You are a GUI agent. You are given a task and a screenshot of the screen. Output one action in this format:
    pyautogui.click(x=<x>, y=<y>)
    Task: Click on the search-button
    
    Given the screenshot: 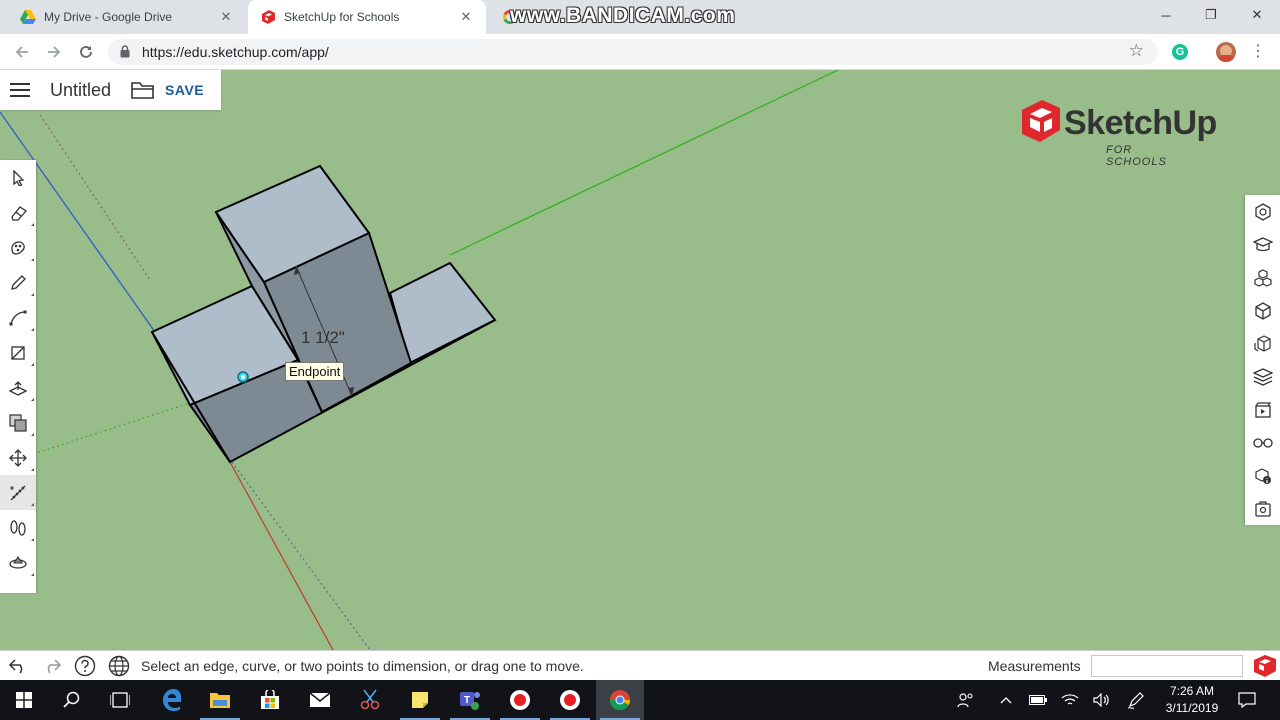 What is the action you would take?
    pyautogui.click(x=72, y=700)
    